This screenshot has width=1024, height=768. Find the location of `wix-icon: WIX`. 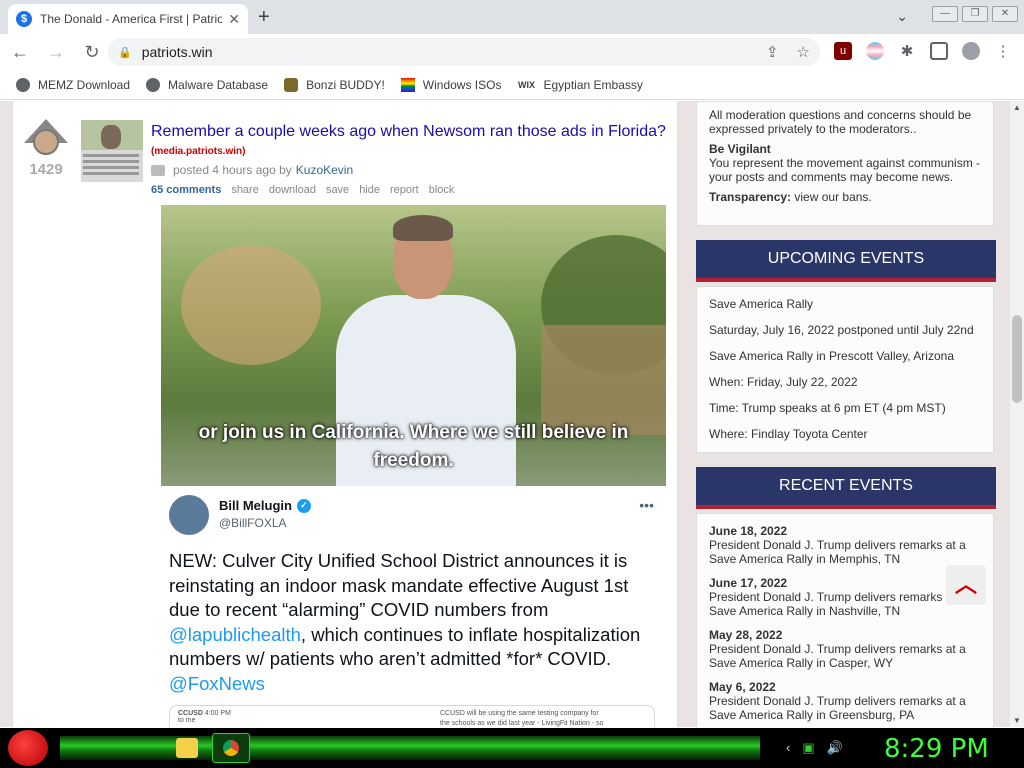

wix-icon: WIX is located at coordinates (526, 84).